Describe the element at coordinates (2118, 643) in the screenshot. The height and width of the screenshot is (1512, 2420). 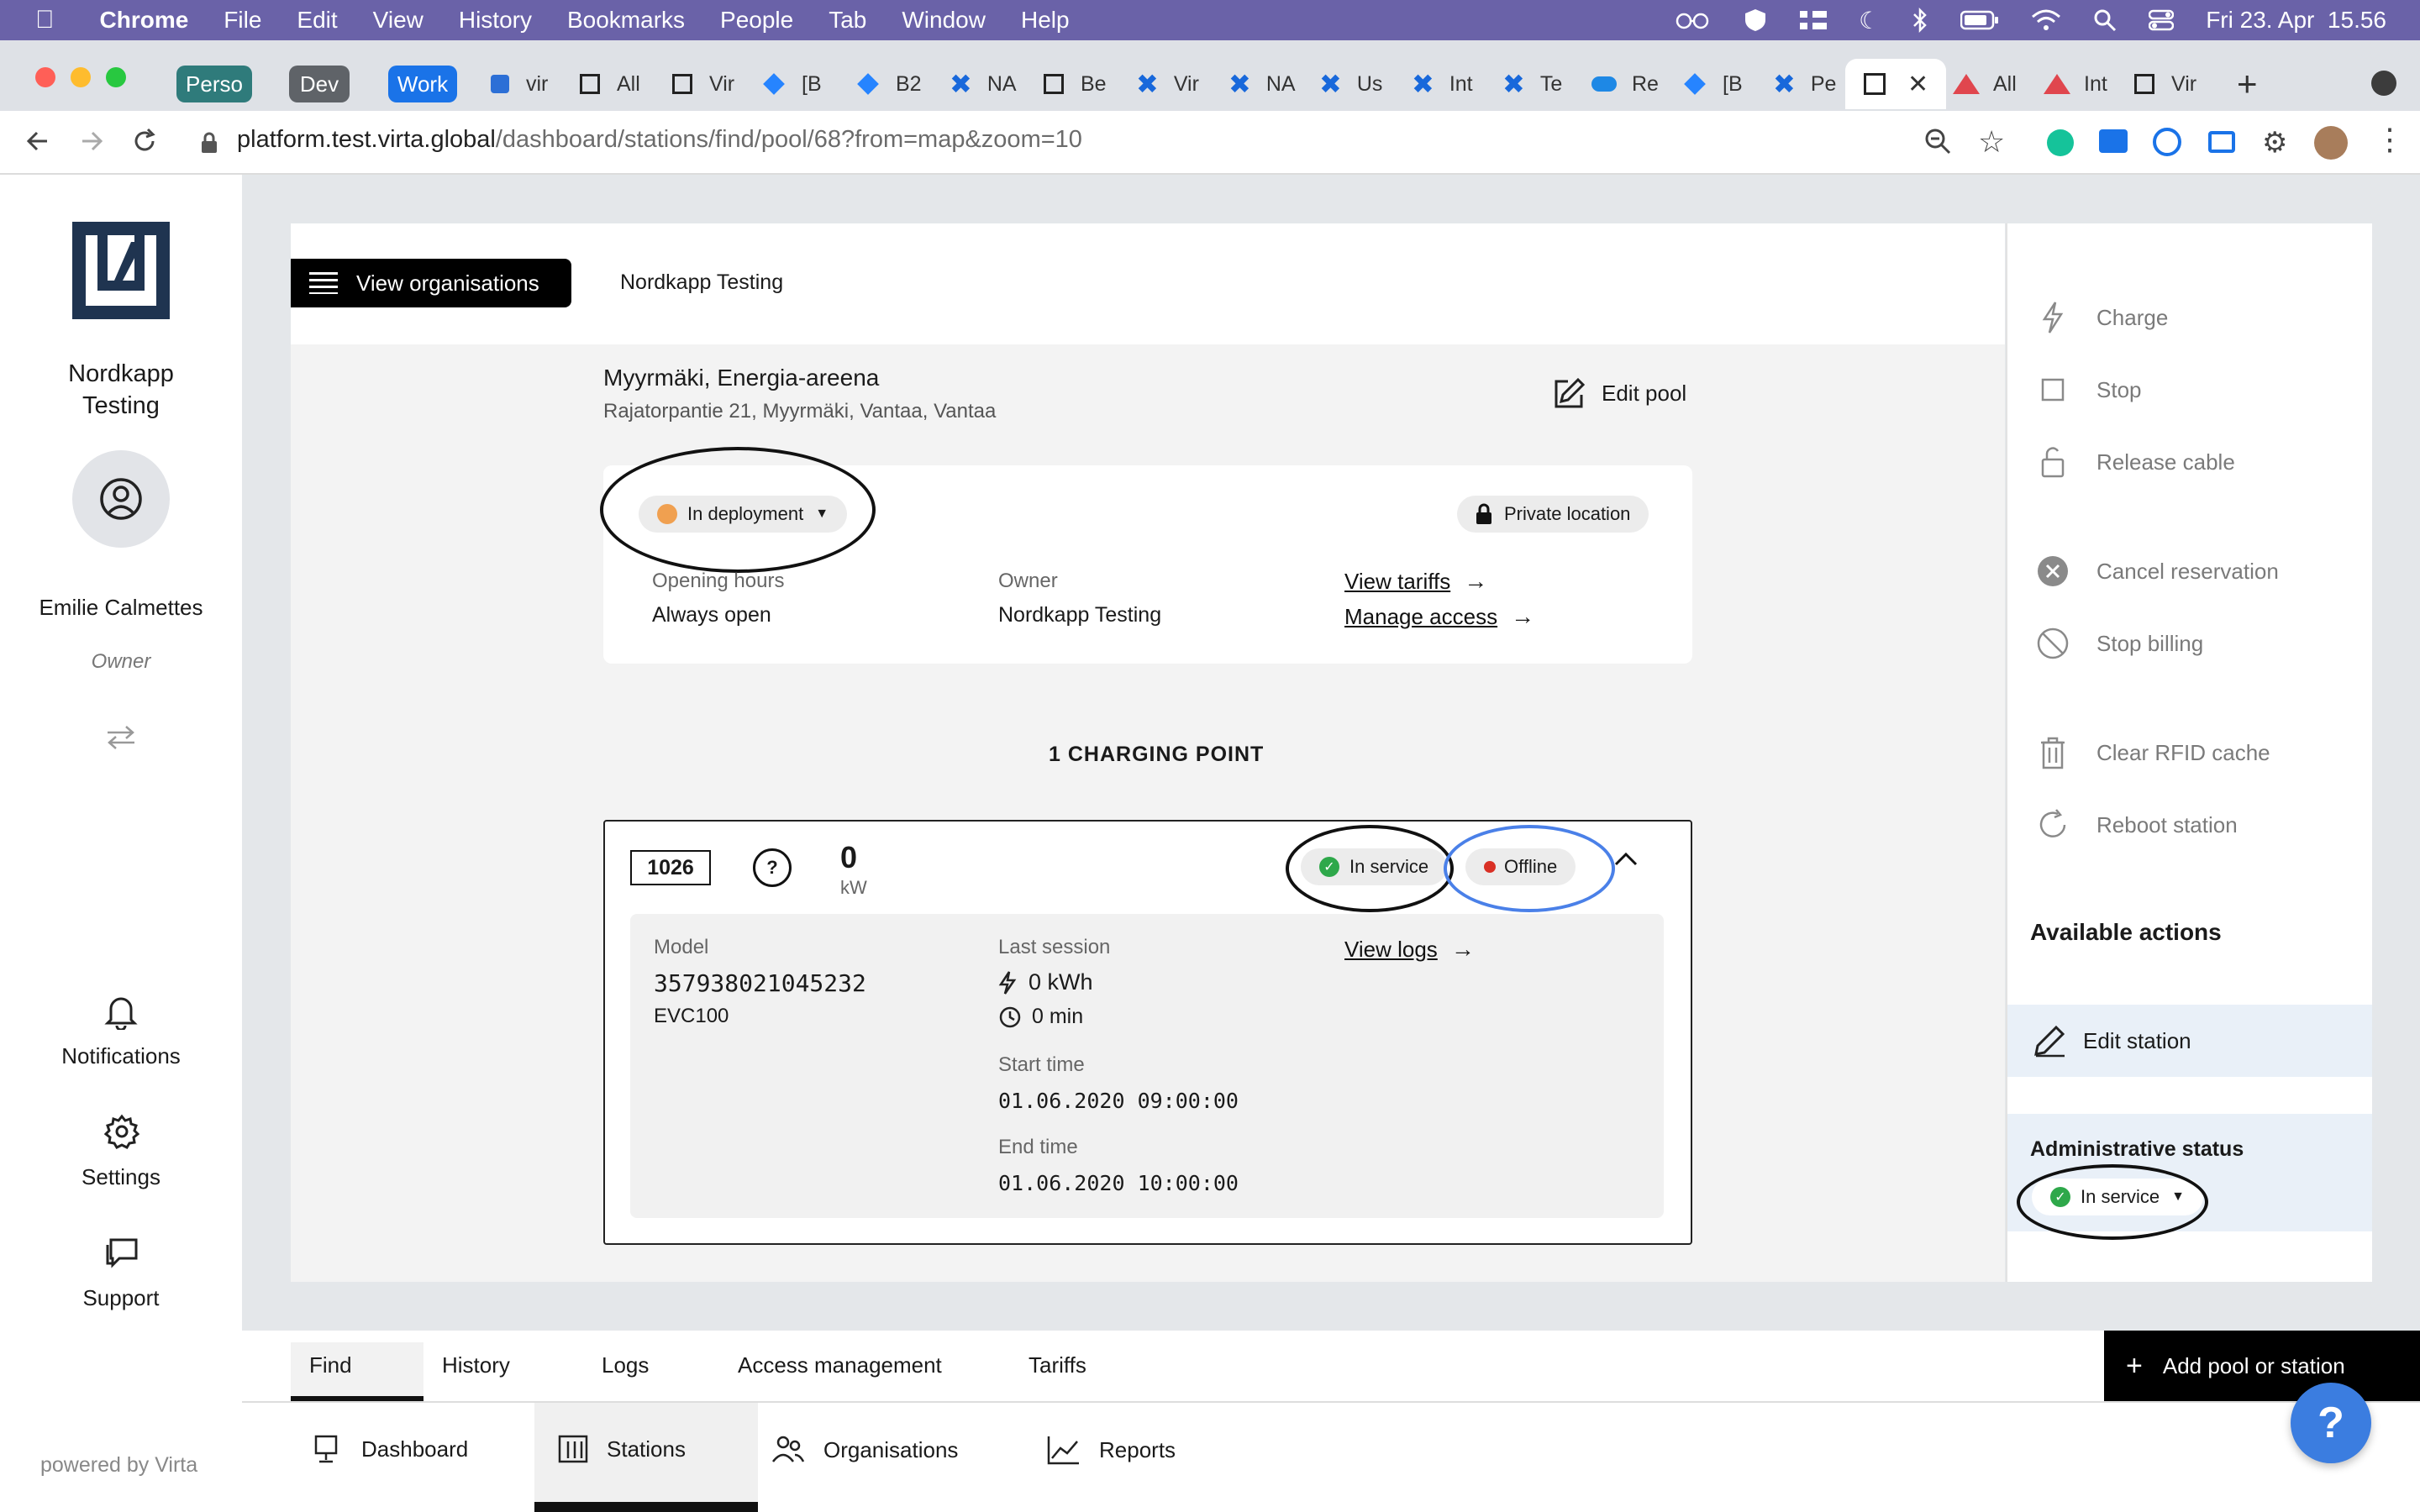
I see `stop-billing-action: Stop billing` at that location.